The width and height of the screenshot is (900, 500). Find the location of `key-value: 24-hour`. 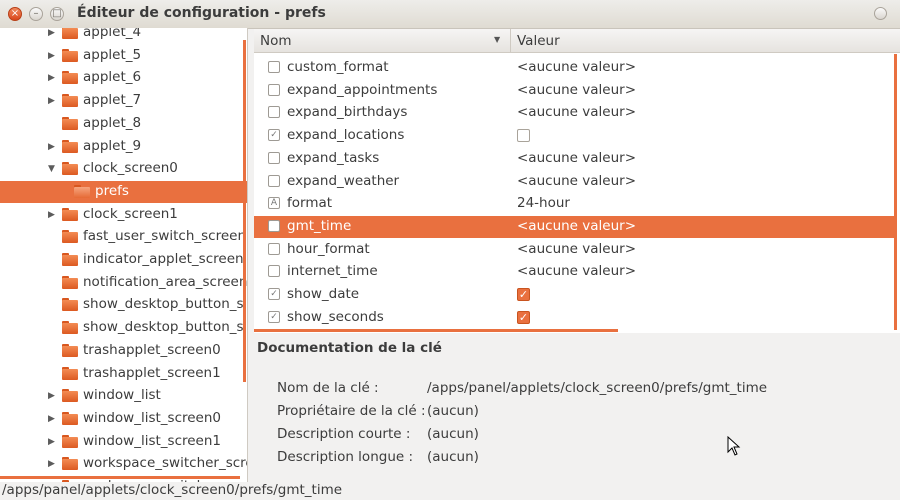

key-value: 24-hour is located at coordinates (543, 203).